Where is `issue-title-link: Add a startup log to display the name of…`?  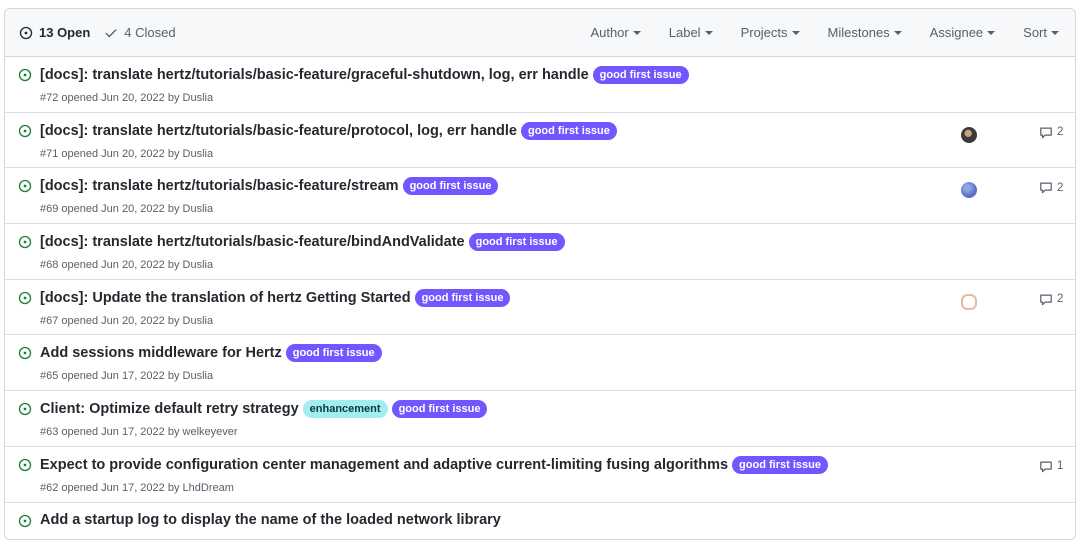
issue-title-link: Add a startup log to display the name of… is located at coordinates (270, 520).